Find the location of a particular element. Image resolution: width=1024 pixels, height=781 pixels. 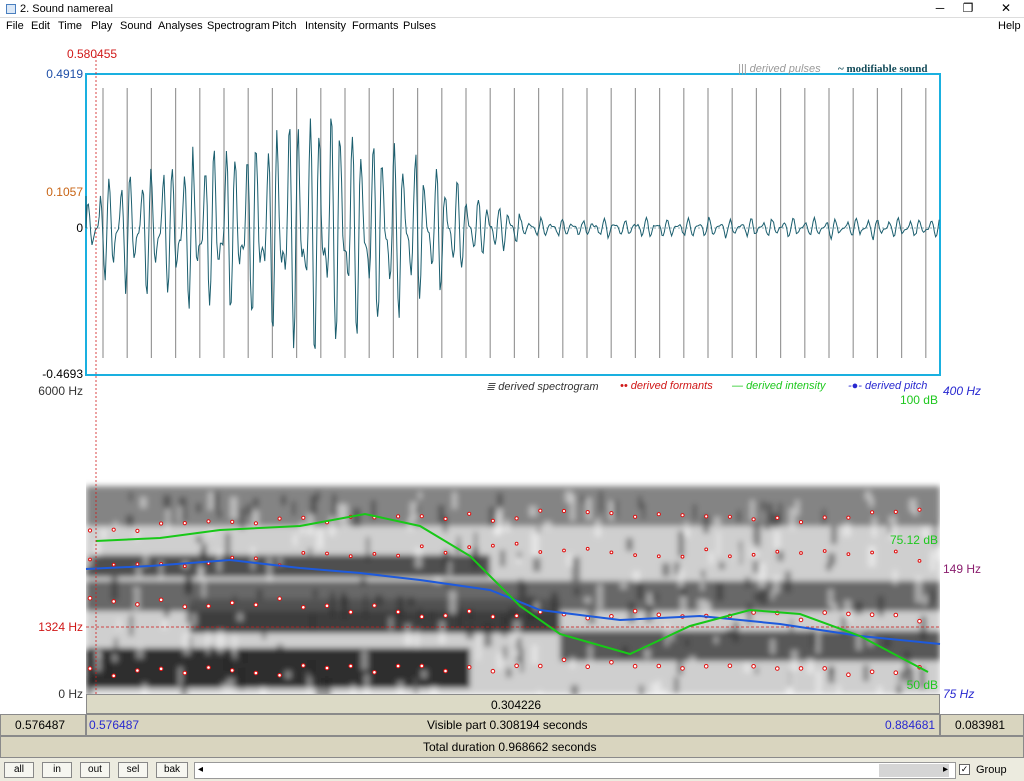

zoom-all-button: all is located at coordinates (19, 770).